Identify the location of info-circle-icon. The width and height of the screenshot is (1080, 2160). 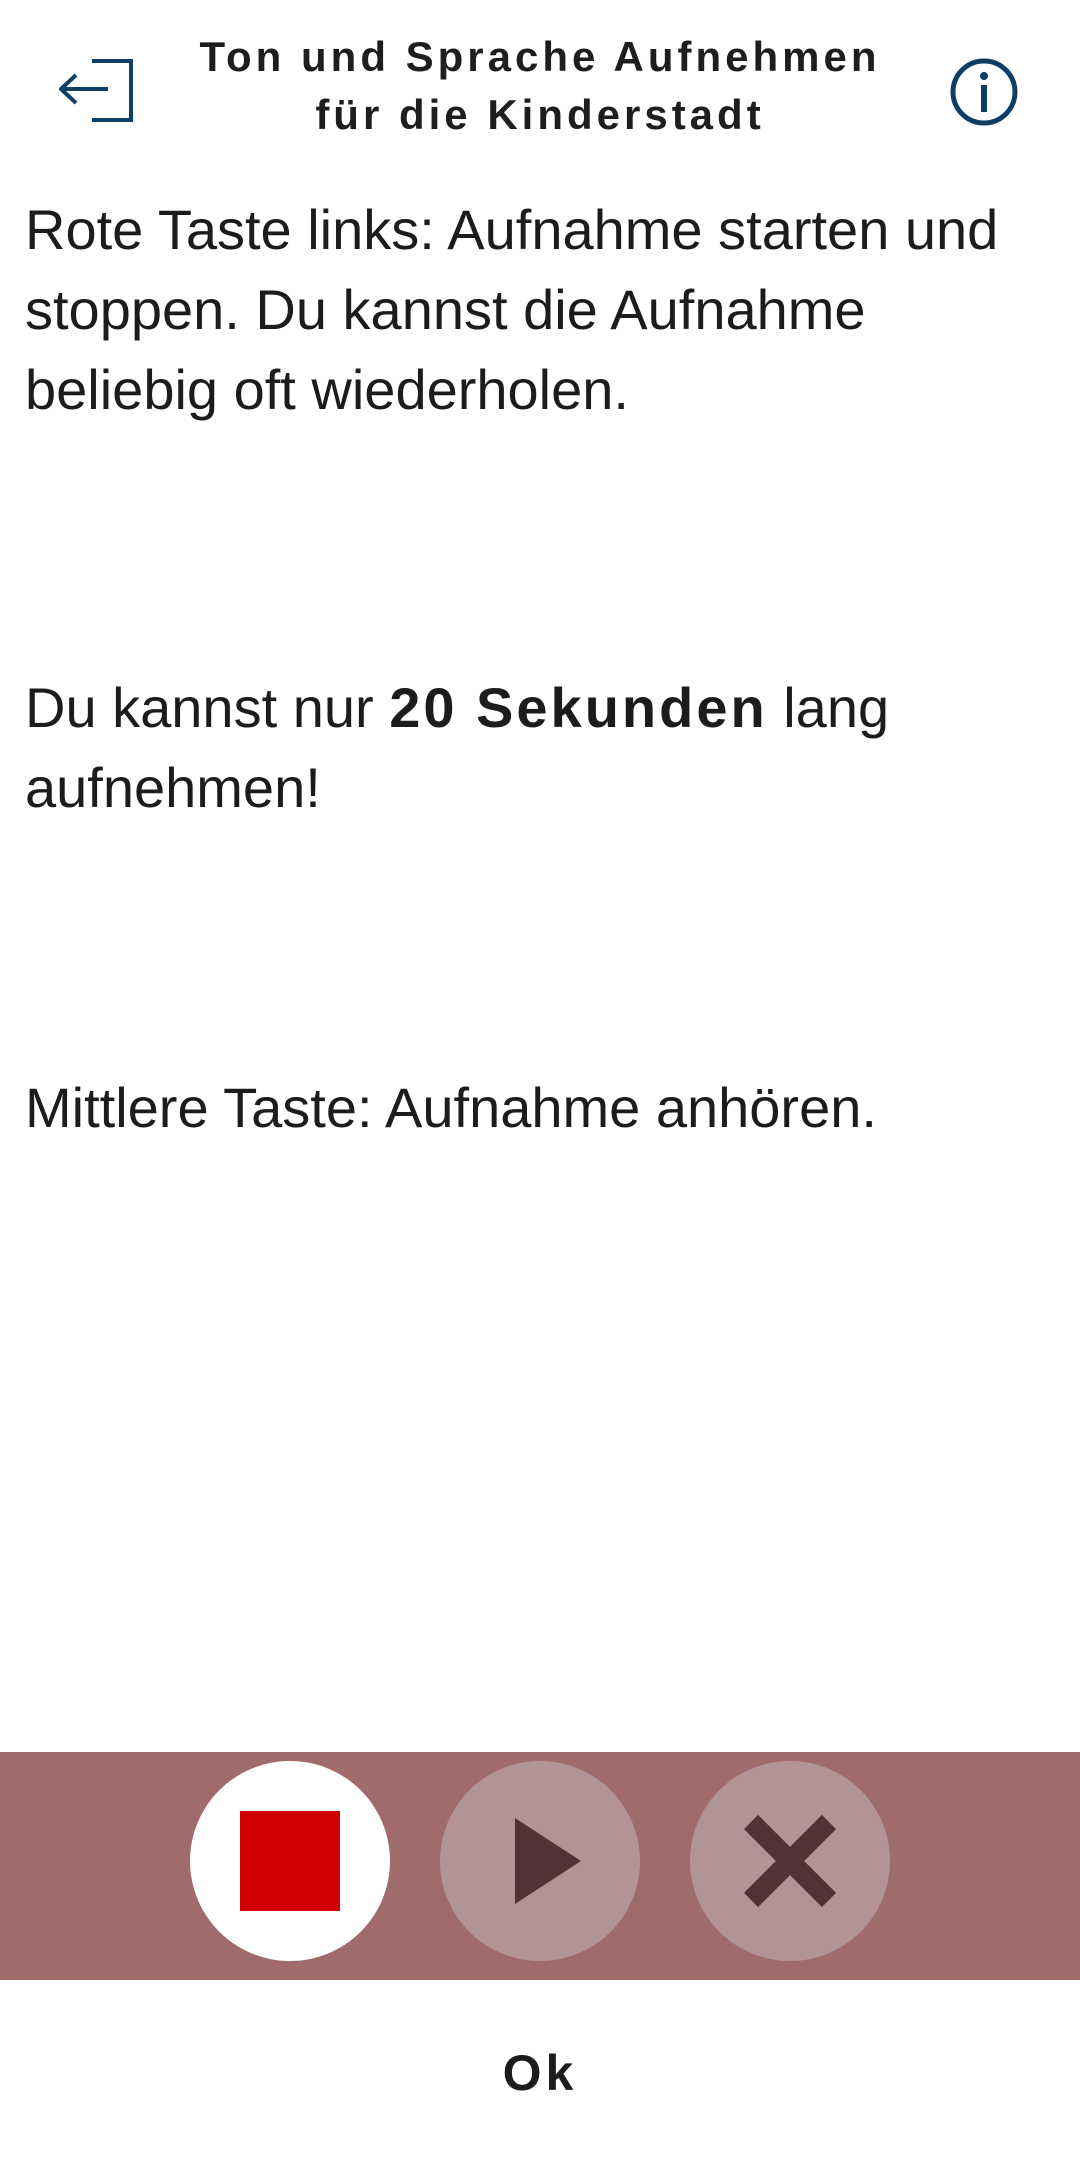
(984, 92).